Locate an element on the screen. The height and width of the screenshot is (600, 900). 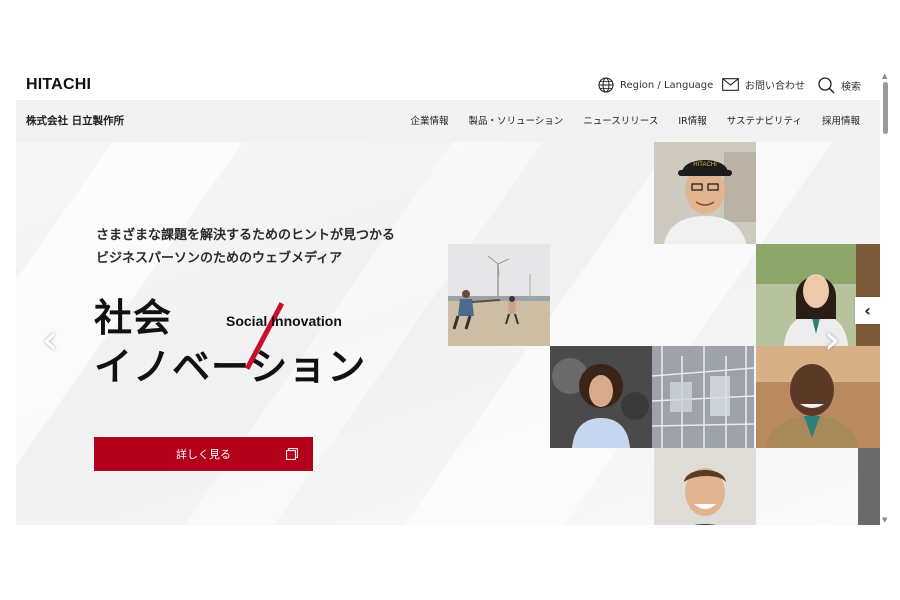
search-link: 検索 is located at coordinates (839, 85).